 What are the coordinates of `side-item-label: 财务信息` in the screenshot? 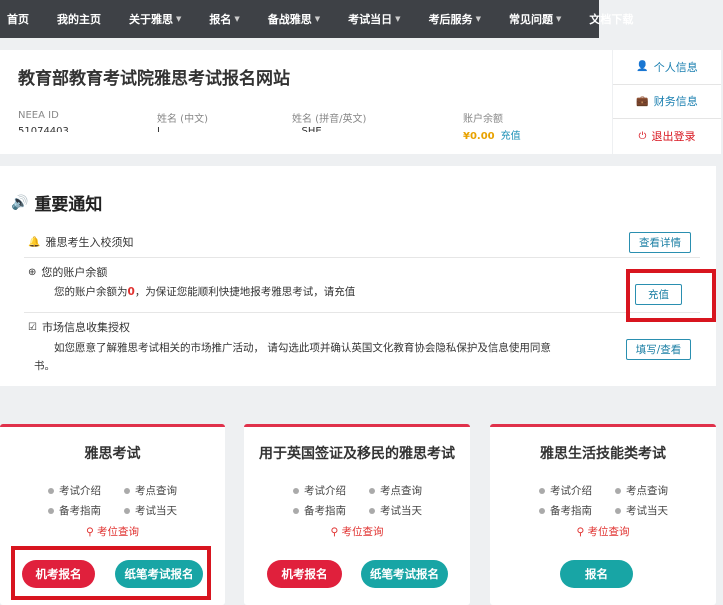 It's located at (675, 102).